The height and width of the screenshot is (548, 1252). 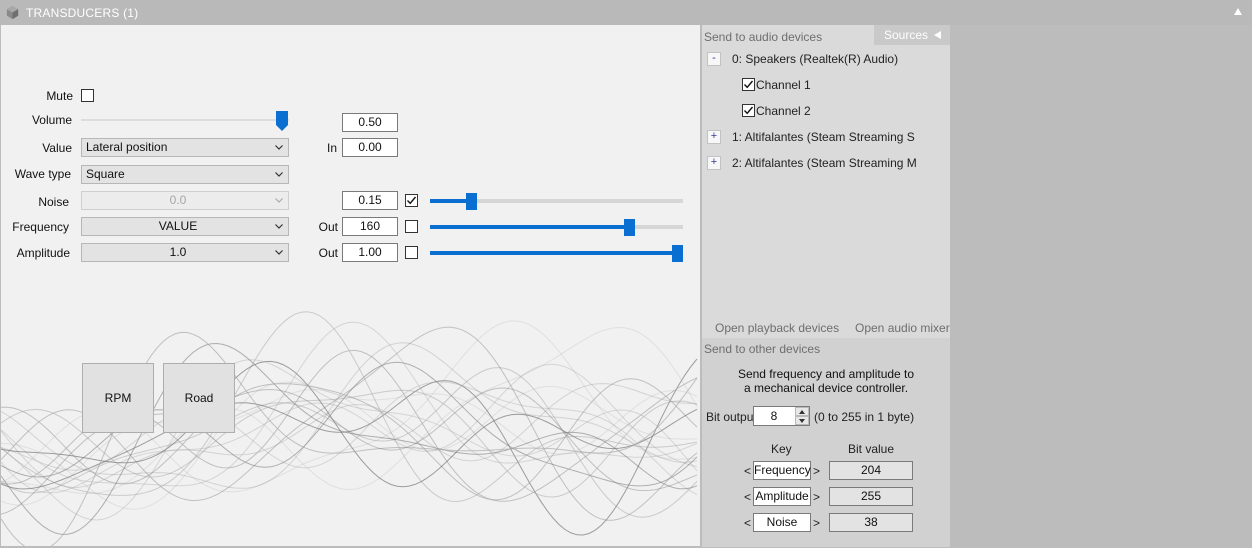 What do you see at coordinates (178, 200) in the screenshot?
I see `noise-dropdown-text: 0.0` at bounding box center [178, 200].